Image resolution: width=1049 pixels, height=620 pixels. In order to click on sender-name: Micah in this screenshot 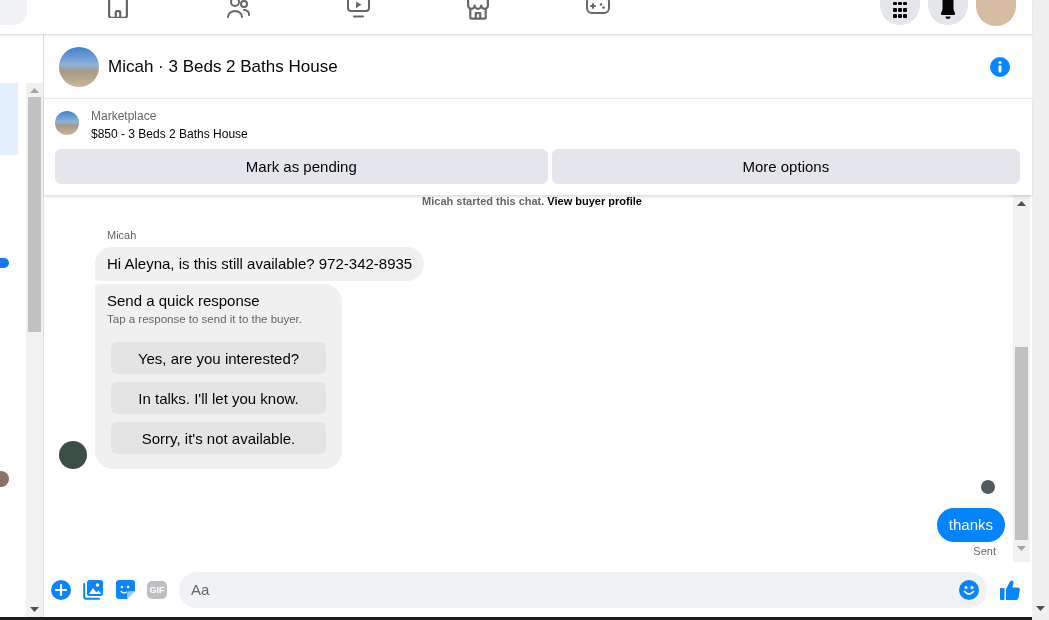, I will do `click(121, 235)`.